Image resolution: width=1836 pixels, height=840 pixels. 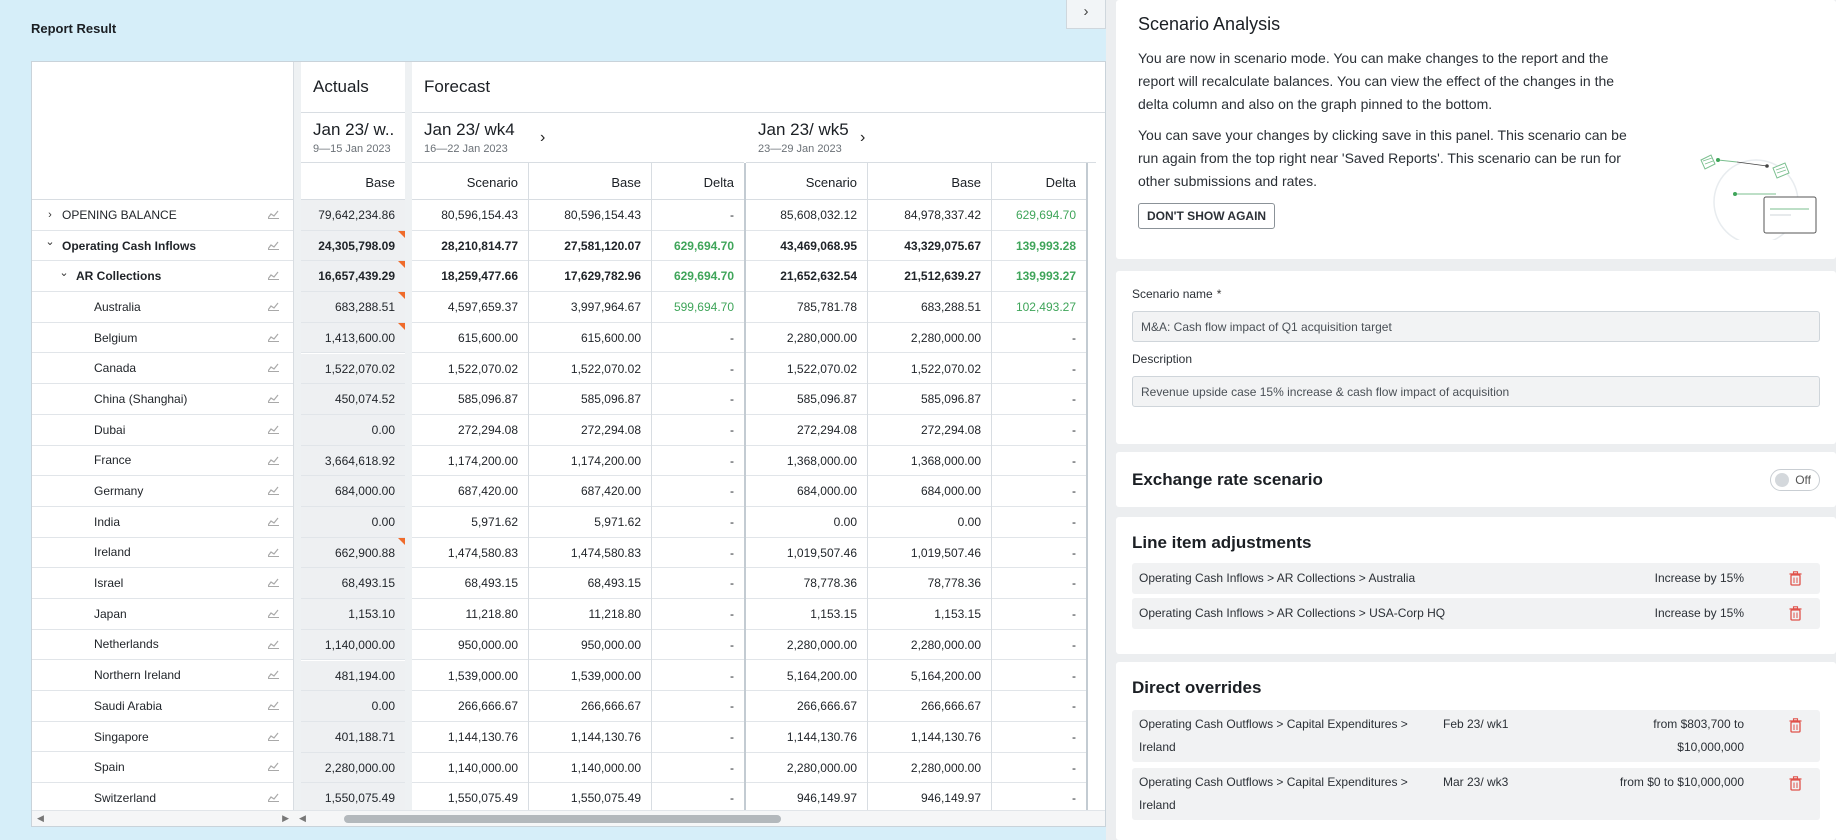 I want to click on table-cell: 1,019,507.46, so click(x=806, y=553).